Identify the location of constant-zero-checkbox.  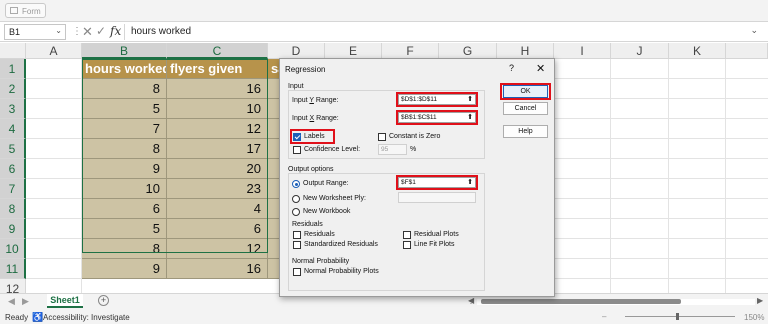
(382, 137).